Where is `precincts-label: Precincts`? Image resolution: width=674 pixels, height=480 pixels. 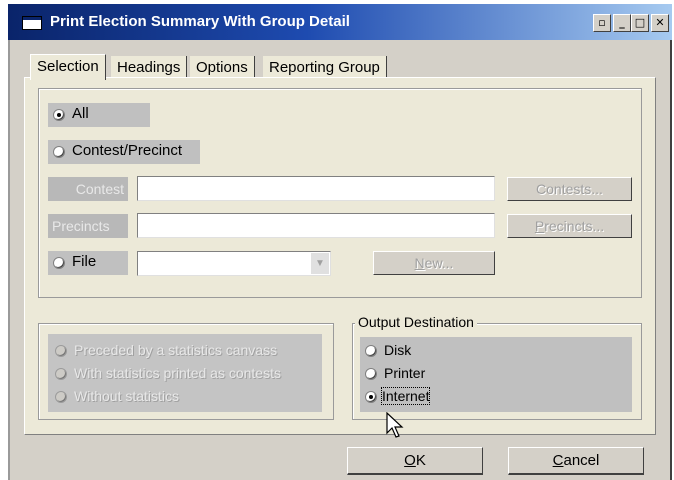
precincts-label: Precincts is located at coordinates (88, 226).